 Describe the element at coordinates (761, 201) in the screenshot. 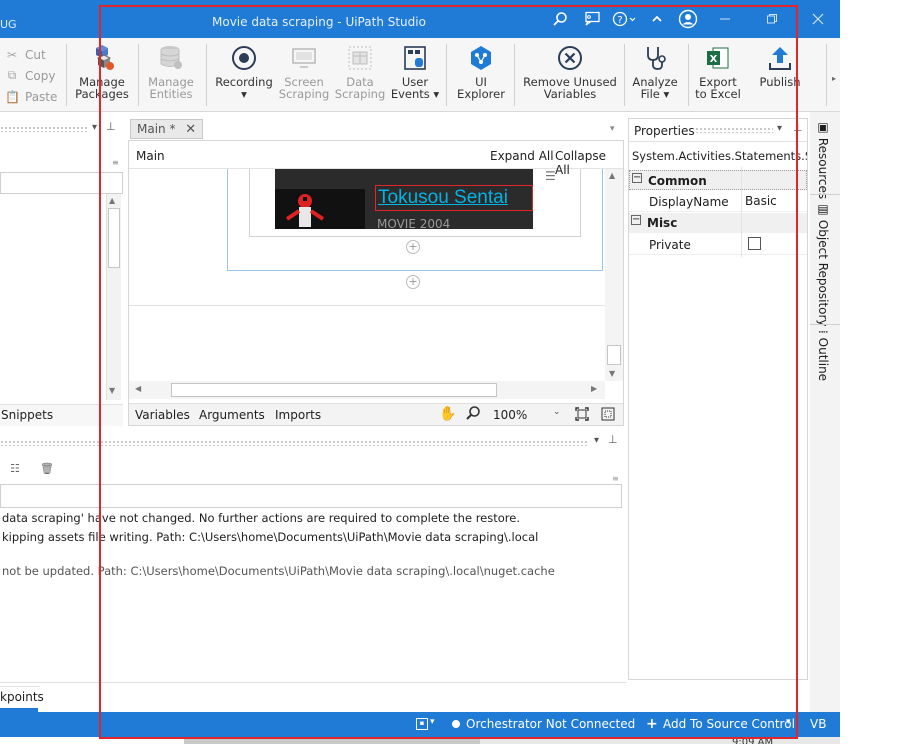

I see `property-value-displayname: Basic` at that location.